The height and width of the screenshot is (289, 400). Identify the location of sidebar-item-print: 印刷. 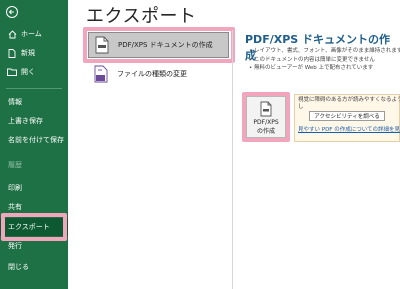
(34, 188).